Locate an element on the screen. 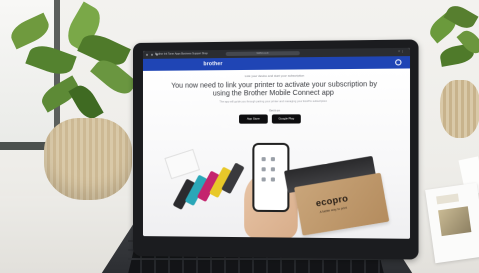  brand-logo: brother is located at coordinates (212, 64).